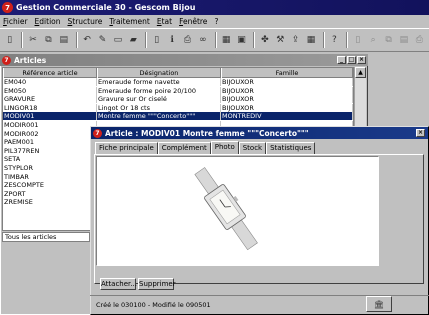 This screenshot has height=315, width=429. Describe the element at coordinates (184, 60) in the screenshot. I see `articles-title-bar: 7 Articles _ □ ×` at that location.